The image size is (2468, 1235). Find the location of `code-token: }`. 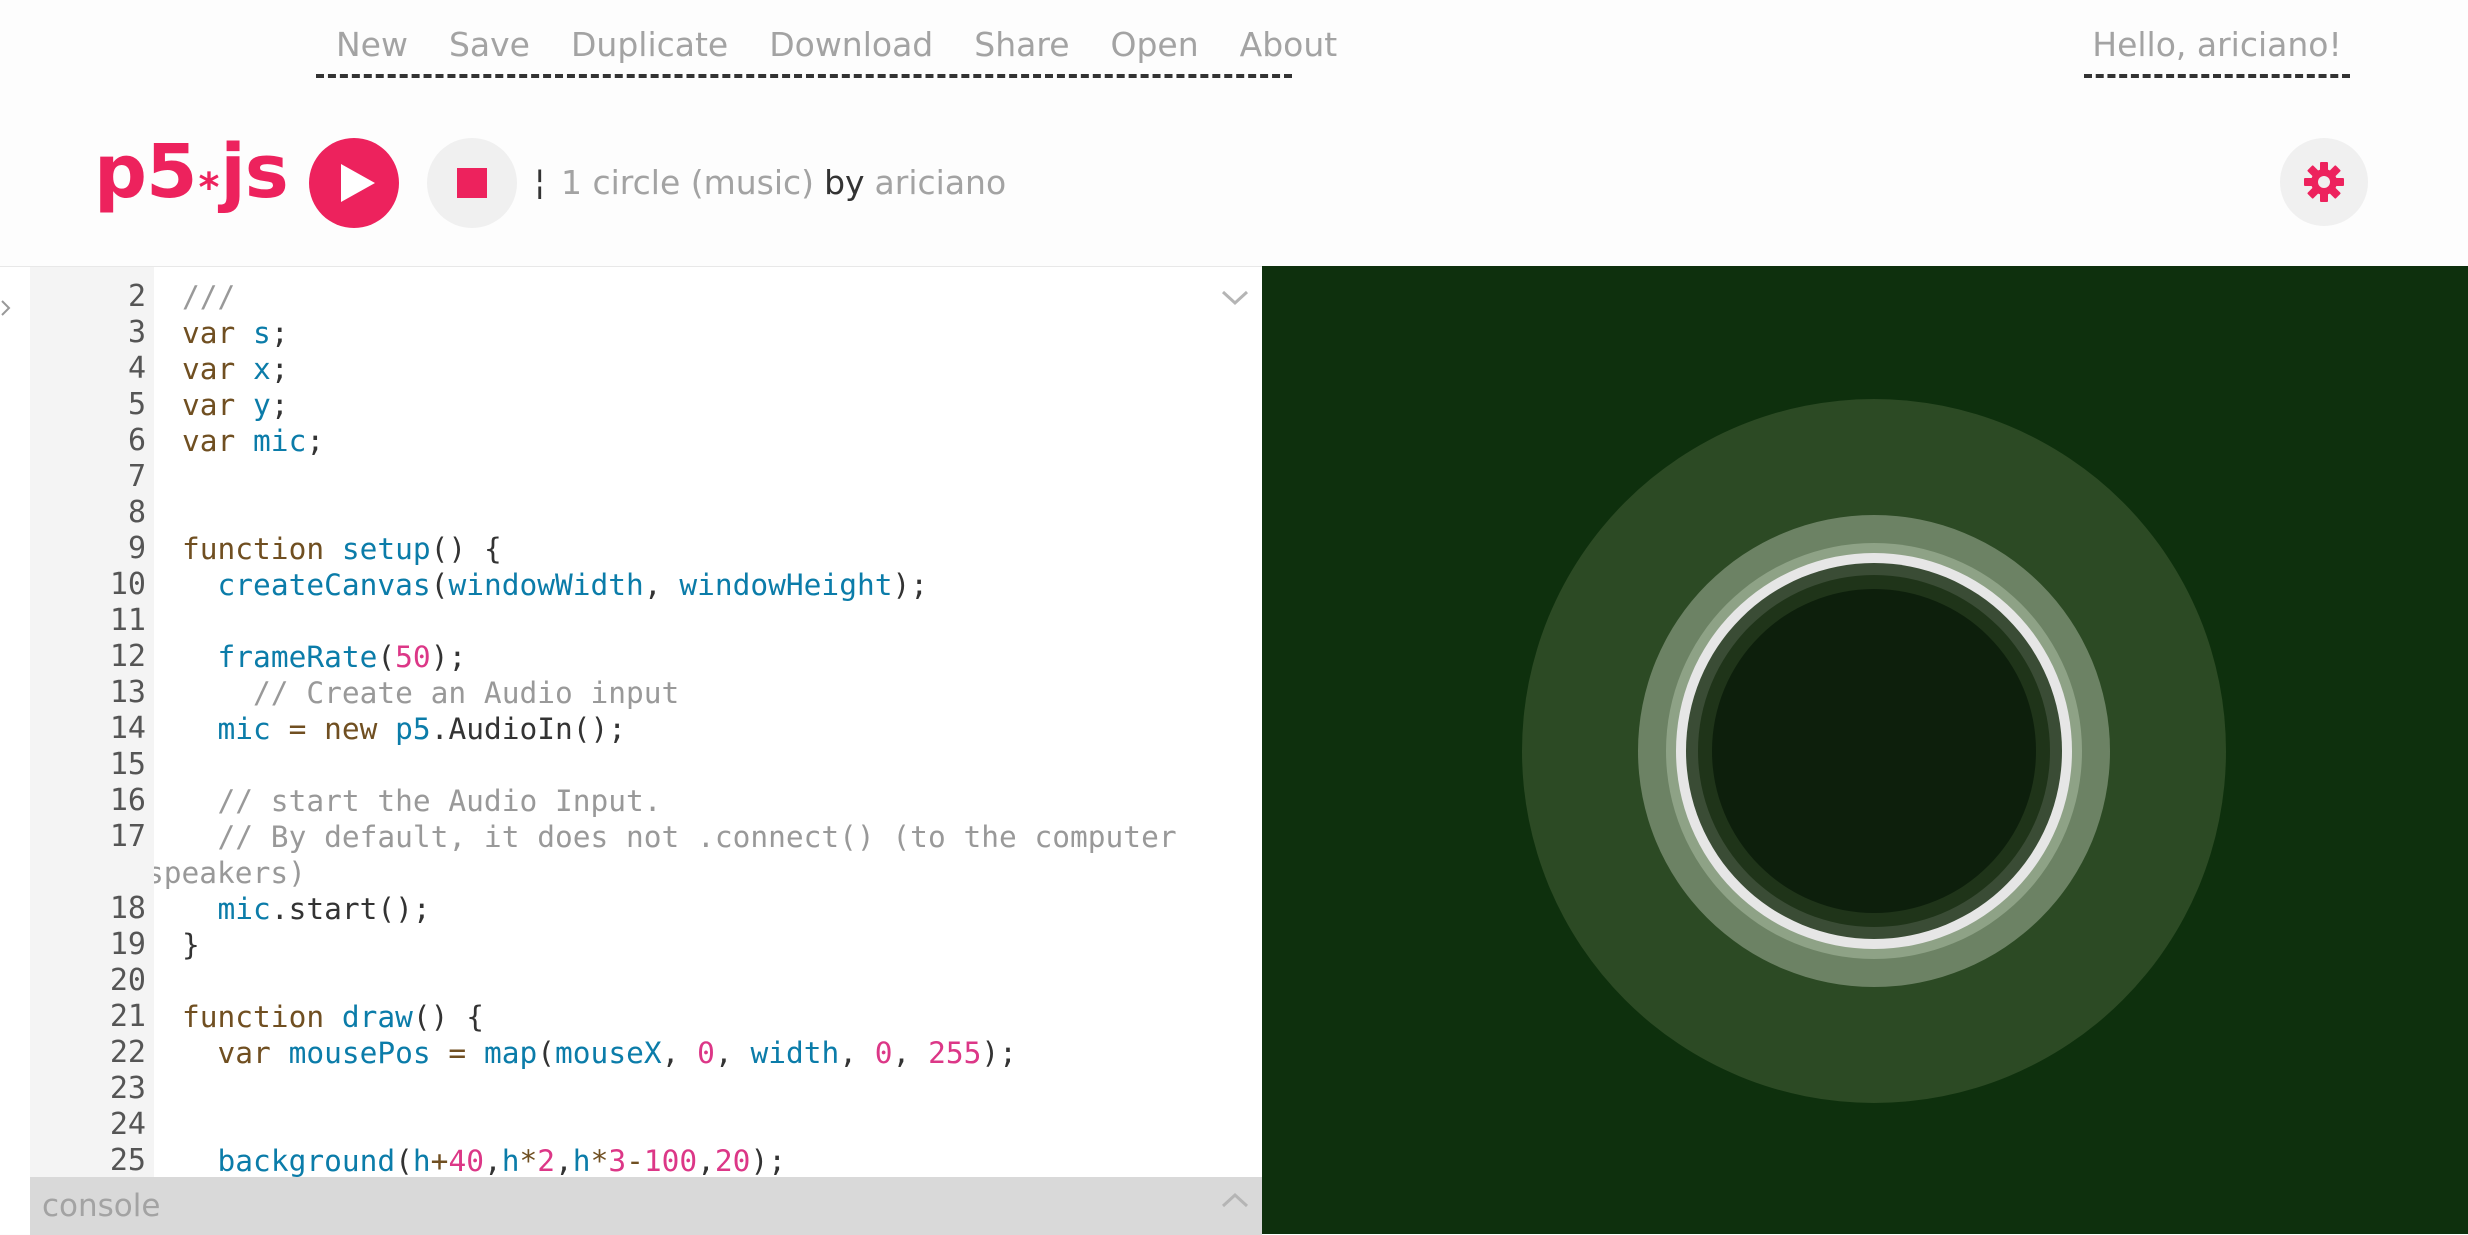

code-token: } is located at coordinates (191, 945).